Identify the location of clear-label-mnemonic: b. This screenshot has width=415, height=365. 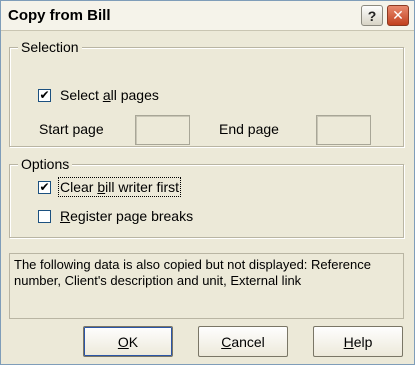
(101, 187).